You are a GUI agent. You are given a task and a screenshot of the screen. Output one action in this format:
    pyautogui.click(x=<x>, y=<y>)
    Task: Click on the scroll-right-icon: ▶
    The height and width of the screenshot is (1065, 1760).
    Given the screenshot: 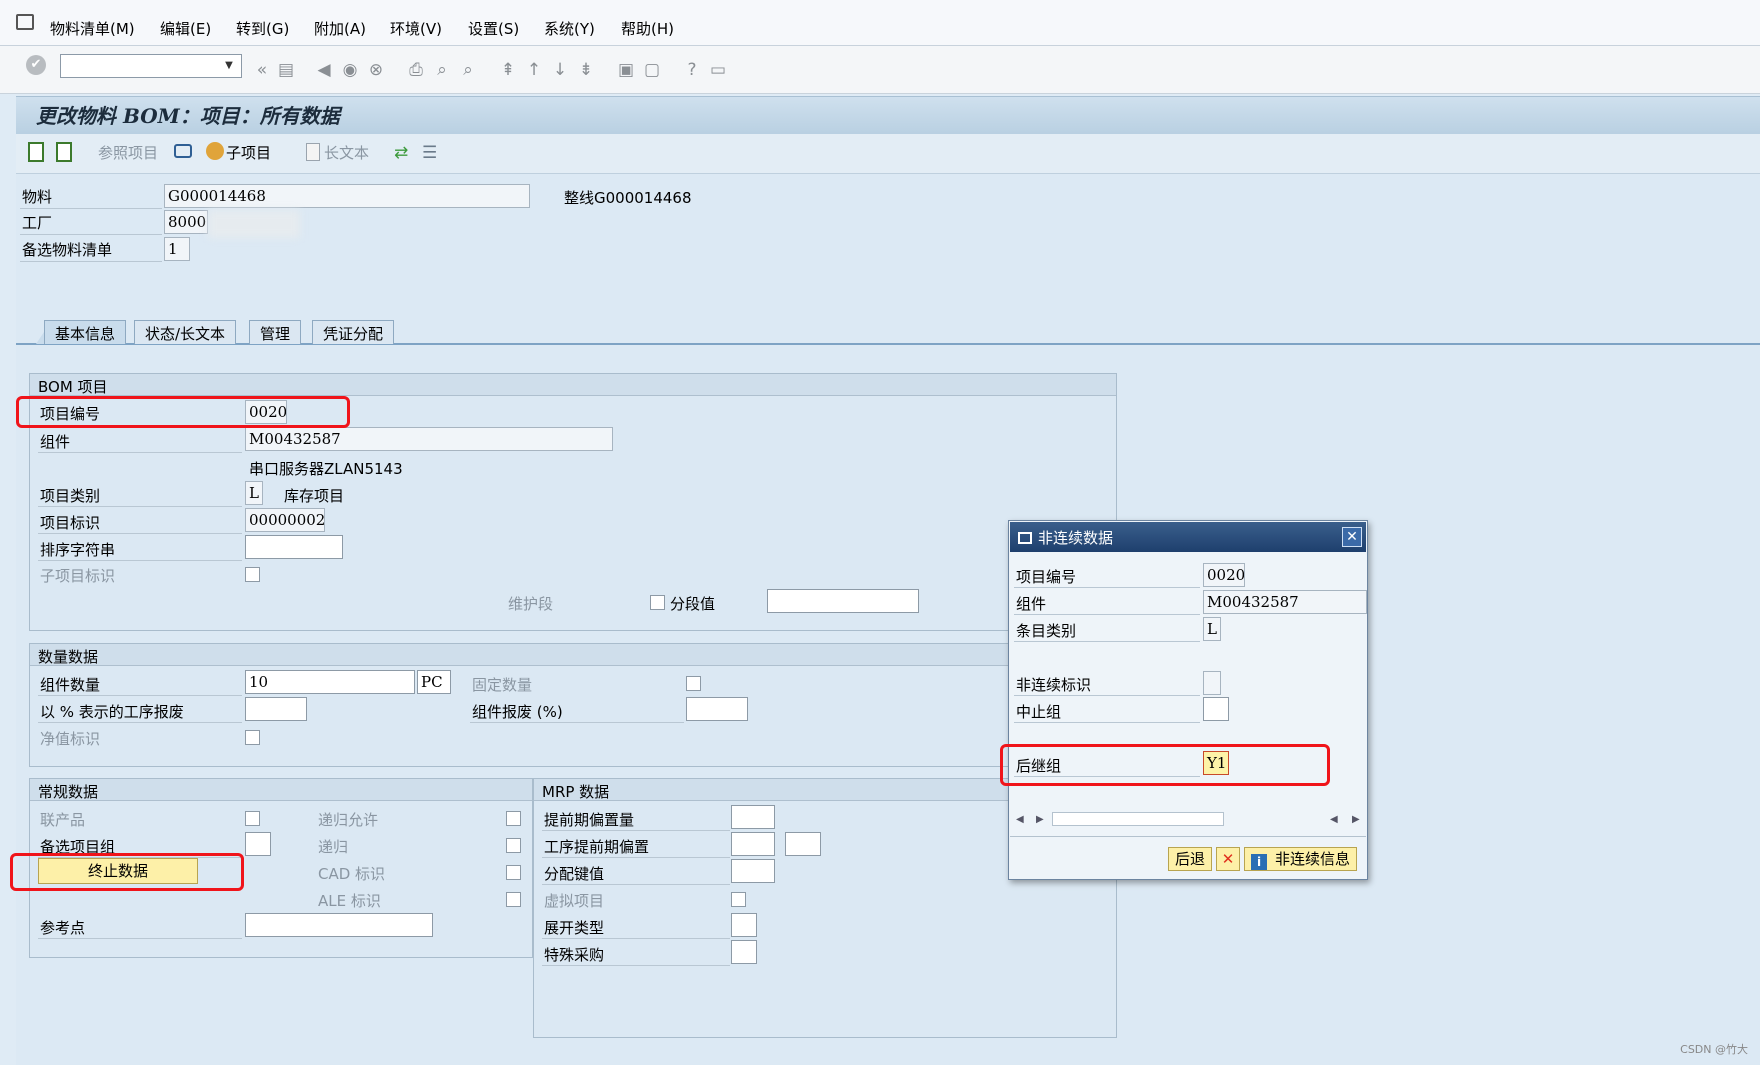 What is the action you would take?
    pyautogui.click(x=1040, y=819)
    